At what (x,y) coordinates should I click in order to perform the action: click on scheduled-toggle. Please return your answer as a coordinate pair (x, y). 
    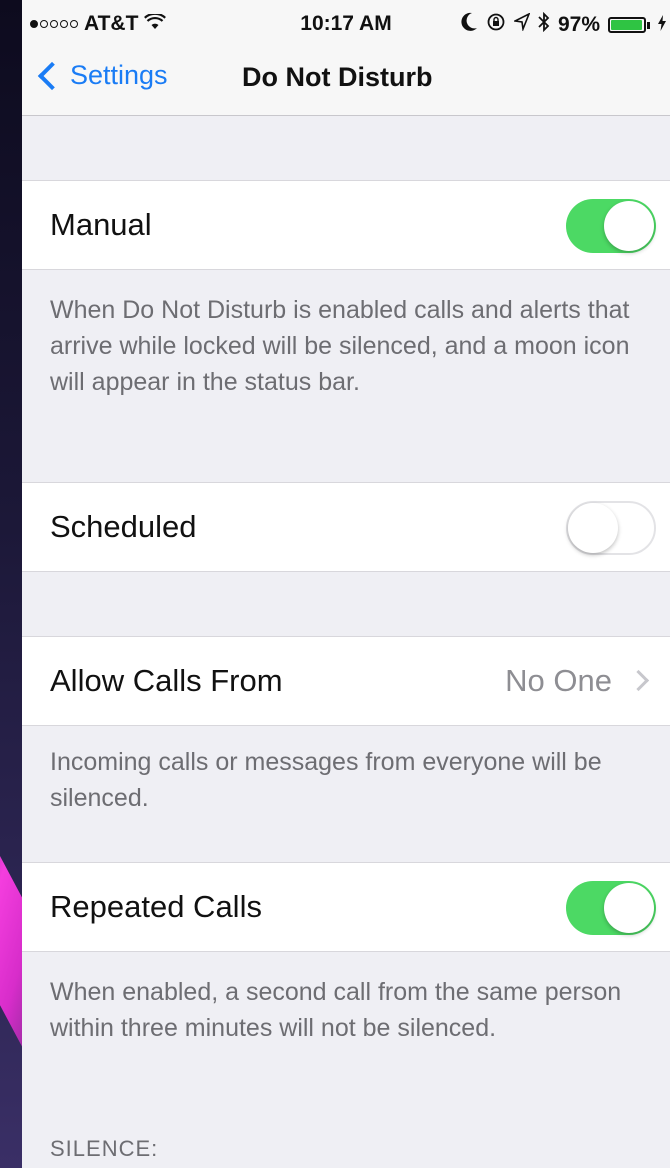
    Looking at the image, I should click on (611, 528).